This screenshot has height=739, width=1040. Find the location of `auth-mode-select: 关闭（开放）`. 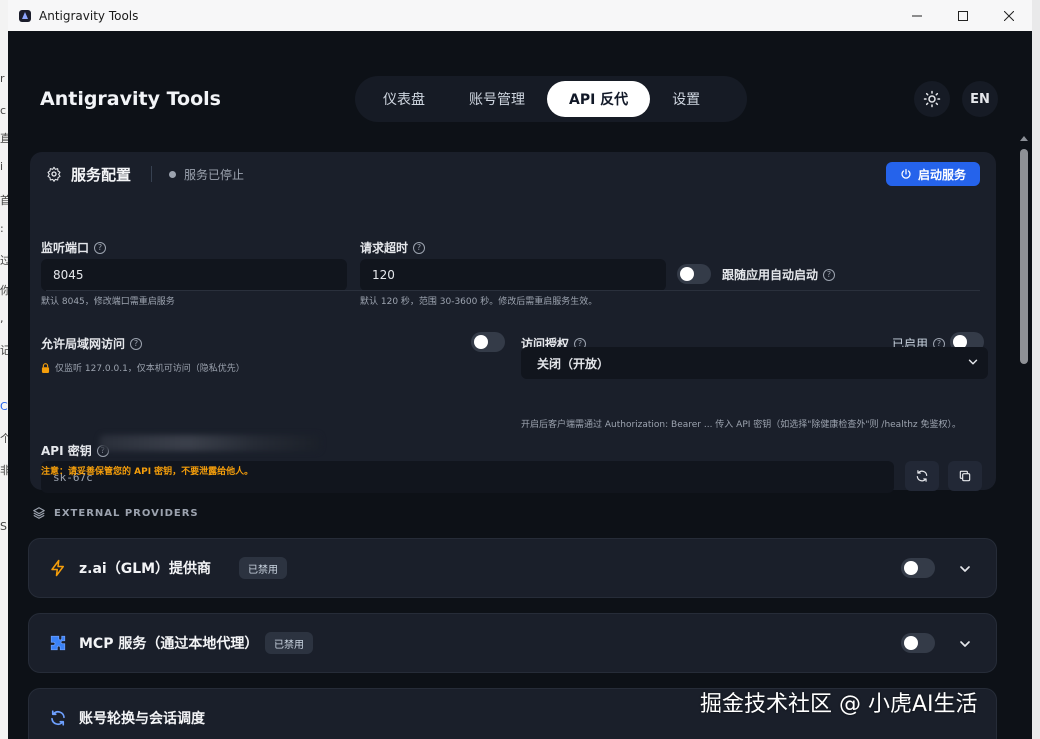

auth-mode-select: 关闭（开放） is located at coordinates (754, 363).